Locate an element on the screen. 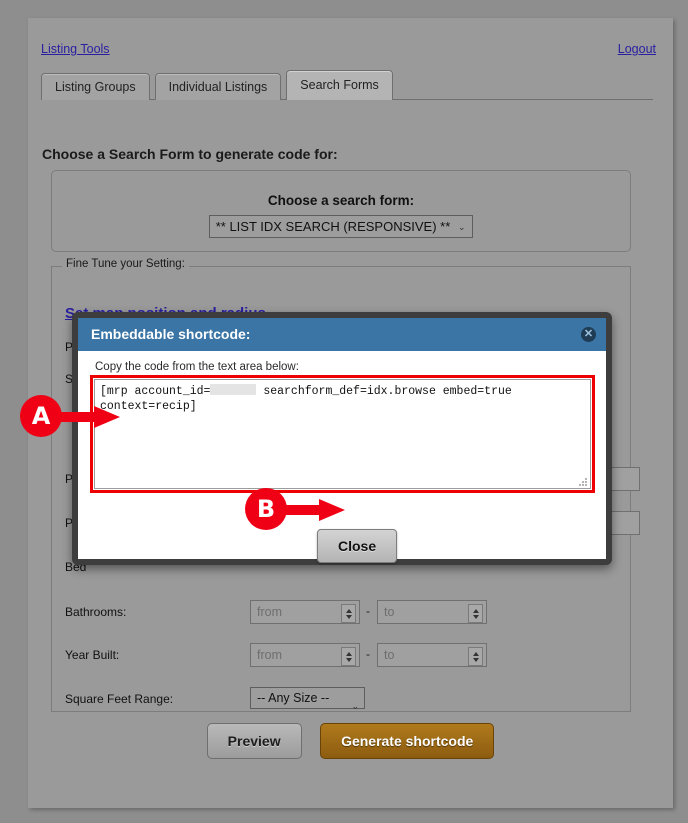 The height and width of the screenshot is (823, 688). square-feet-label: Square Feet Range: is located at coordinates (119, 699).